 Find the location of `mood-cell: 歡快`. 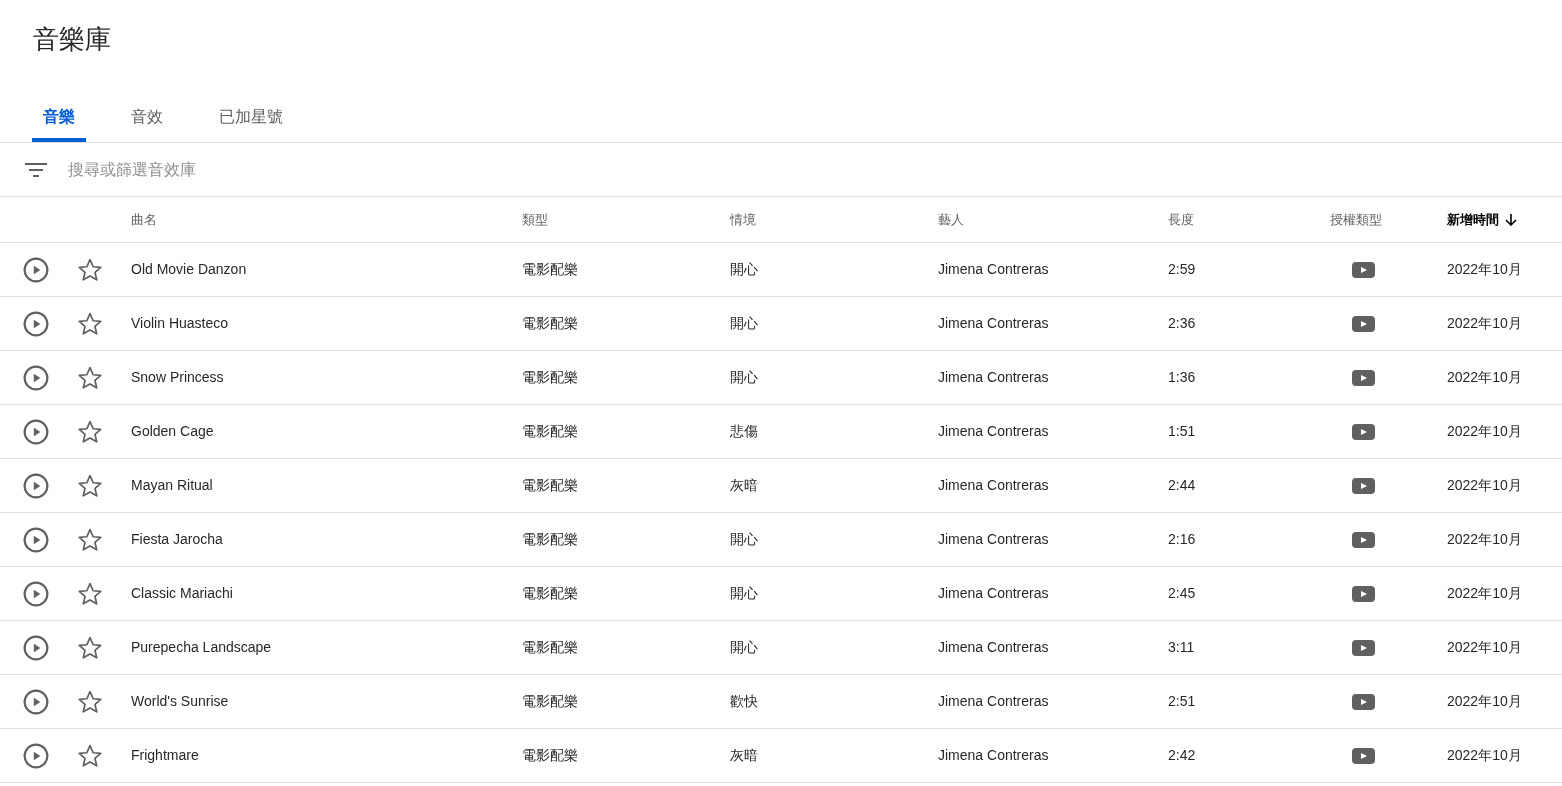

mood-cell: 歡快 is located at coordinates (744, 701).